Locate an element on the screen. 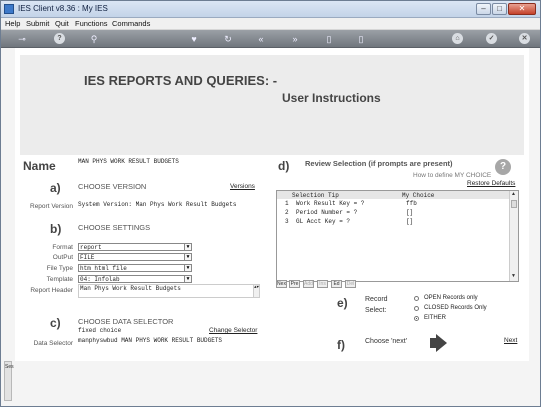  scroll-up-icon: ▲ is located at coordinates (513, 194).